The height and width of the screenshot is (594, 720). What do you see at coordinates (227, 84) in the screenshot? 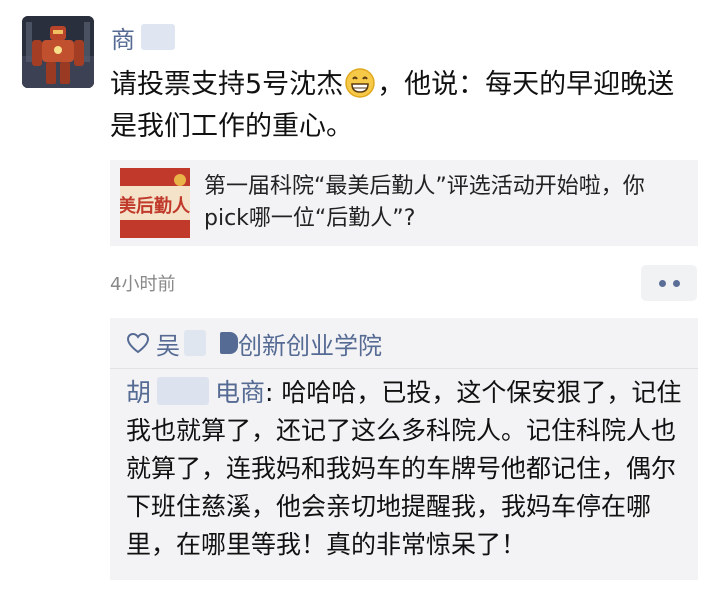
I see `post-text-part1: 请投票支持5号沈杰` at bounding box center [227, 84].